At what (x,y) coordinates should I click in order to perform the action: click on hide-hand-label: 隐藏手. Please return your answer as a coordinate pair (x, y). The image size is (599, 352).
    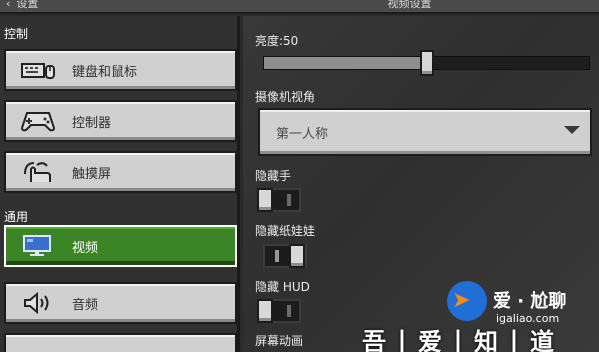
    Looking at the image, I should click on (273, 176).